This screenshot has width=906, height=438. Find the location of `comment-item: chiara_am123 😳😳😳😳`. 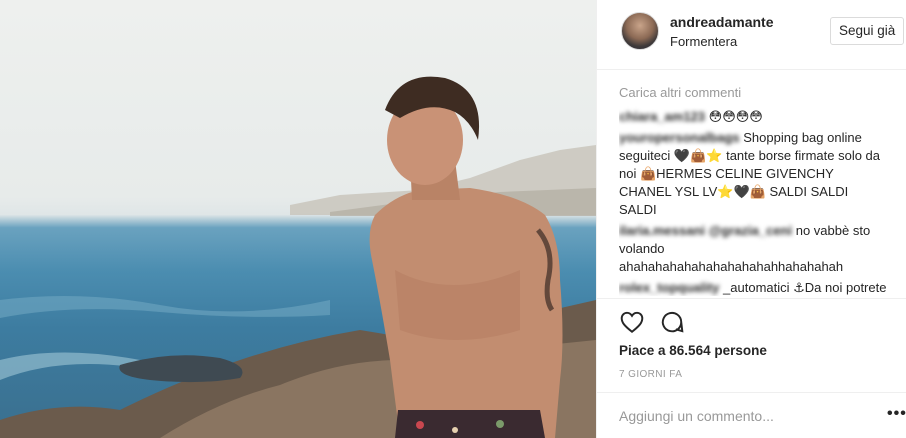

comment-item: chiara_am123 😳😳😳😳 is located at coordinates (754, 117).